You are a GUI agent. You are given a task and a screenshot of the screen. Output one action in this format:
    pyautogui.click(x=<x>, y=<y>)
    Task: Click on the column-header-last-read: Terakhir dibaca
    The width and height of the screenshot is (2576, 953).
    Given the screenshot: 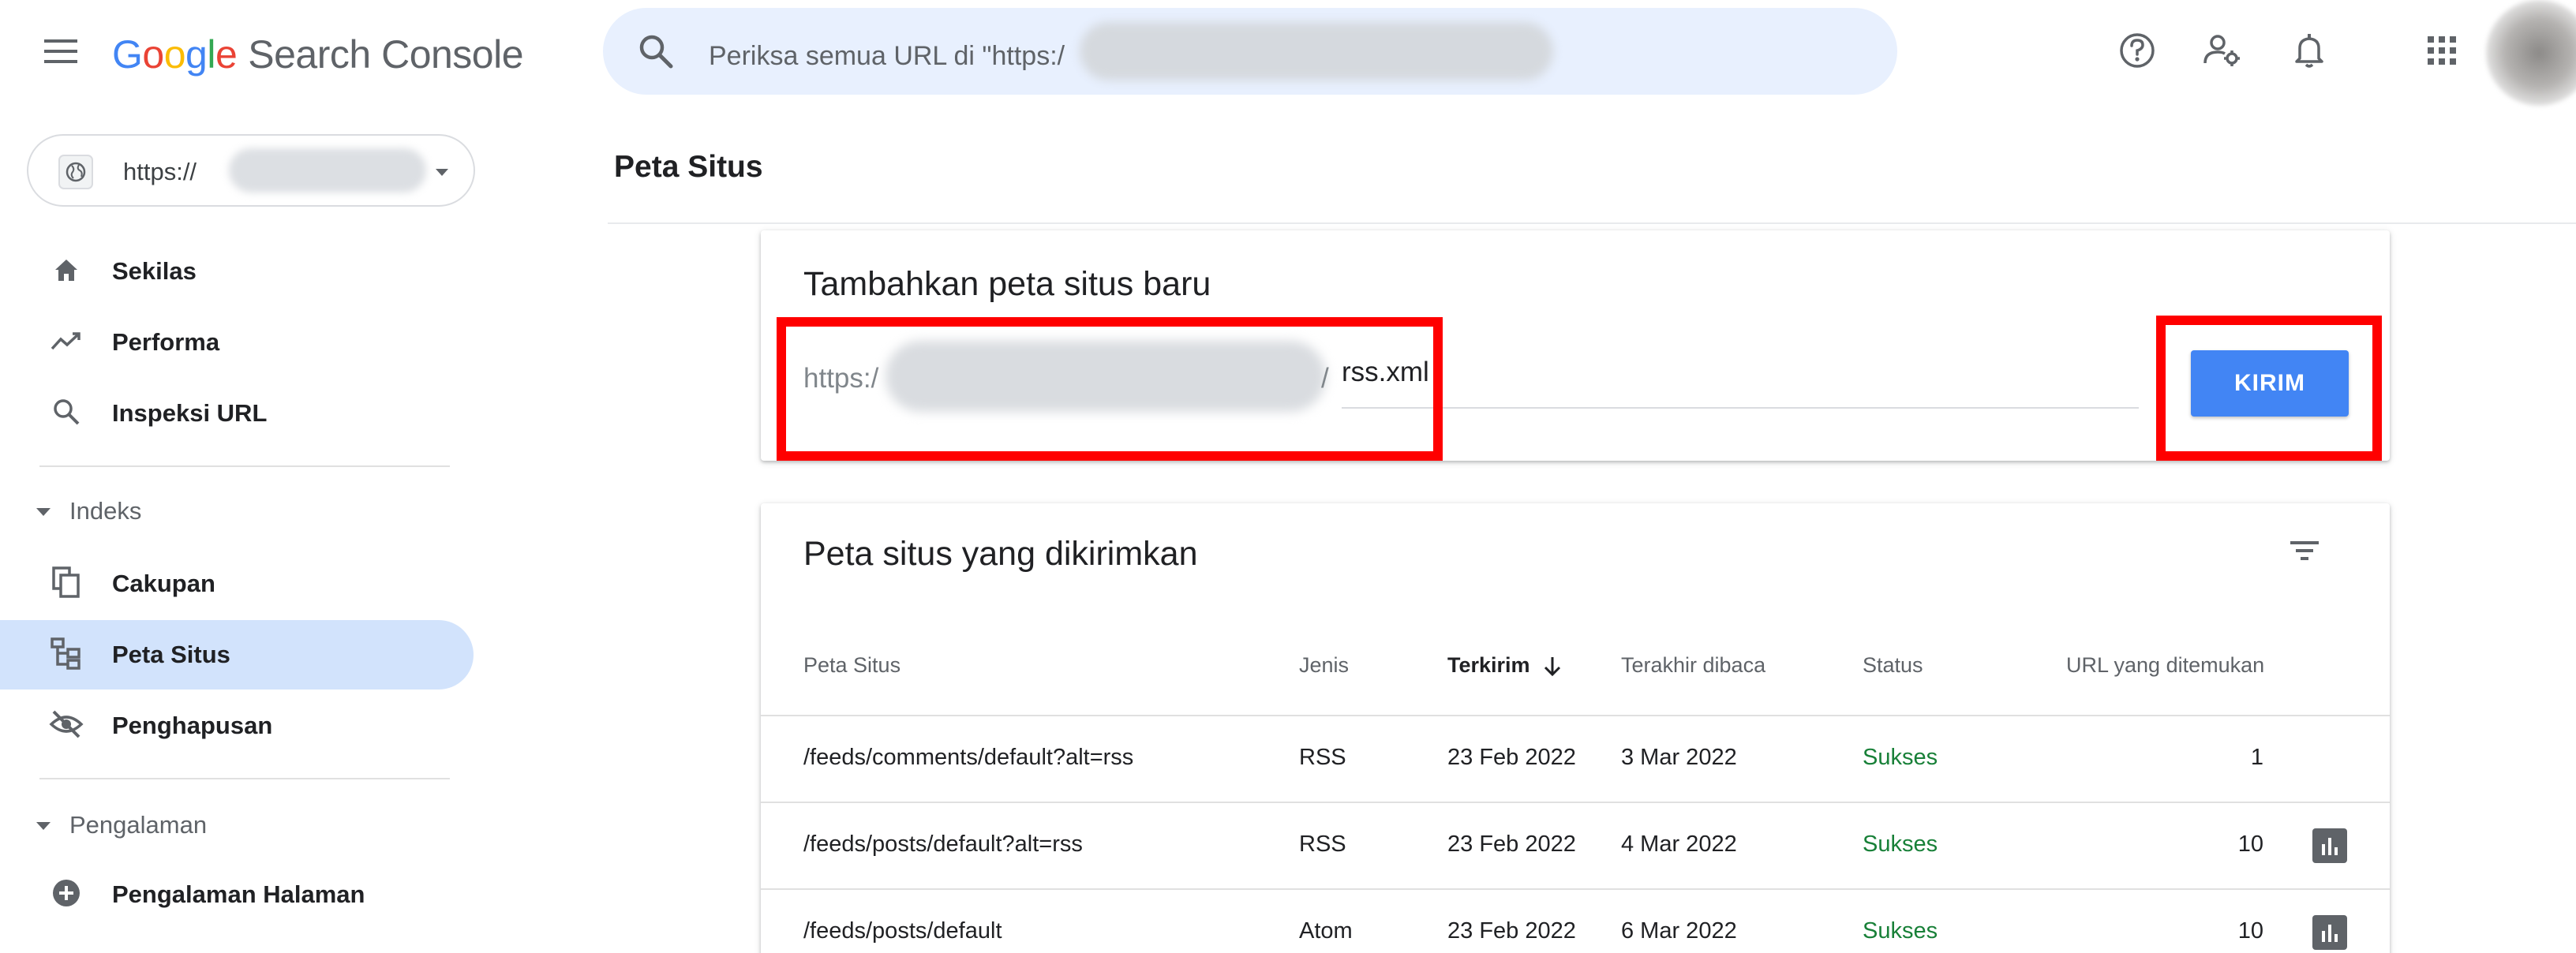 What is the action you would take?
    pyautogui.click(x=1693, y=666)
    